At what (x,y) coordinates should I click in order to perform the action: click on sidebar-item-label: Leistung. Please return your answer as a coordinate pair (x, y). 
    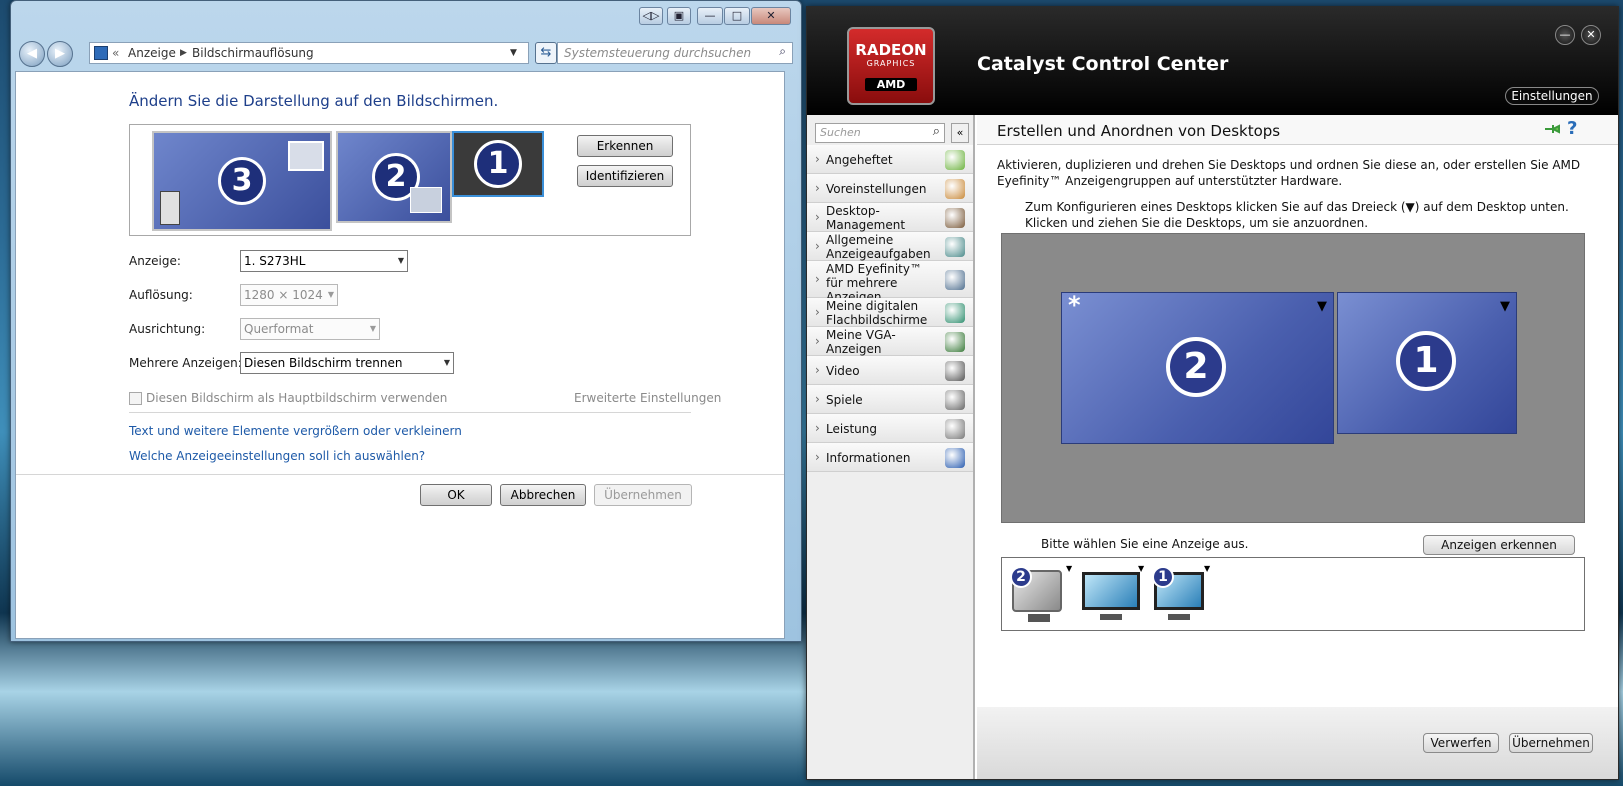
    Looking at the image, I should click on (851, 428).